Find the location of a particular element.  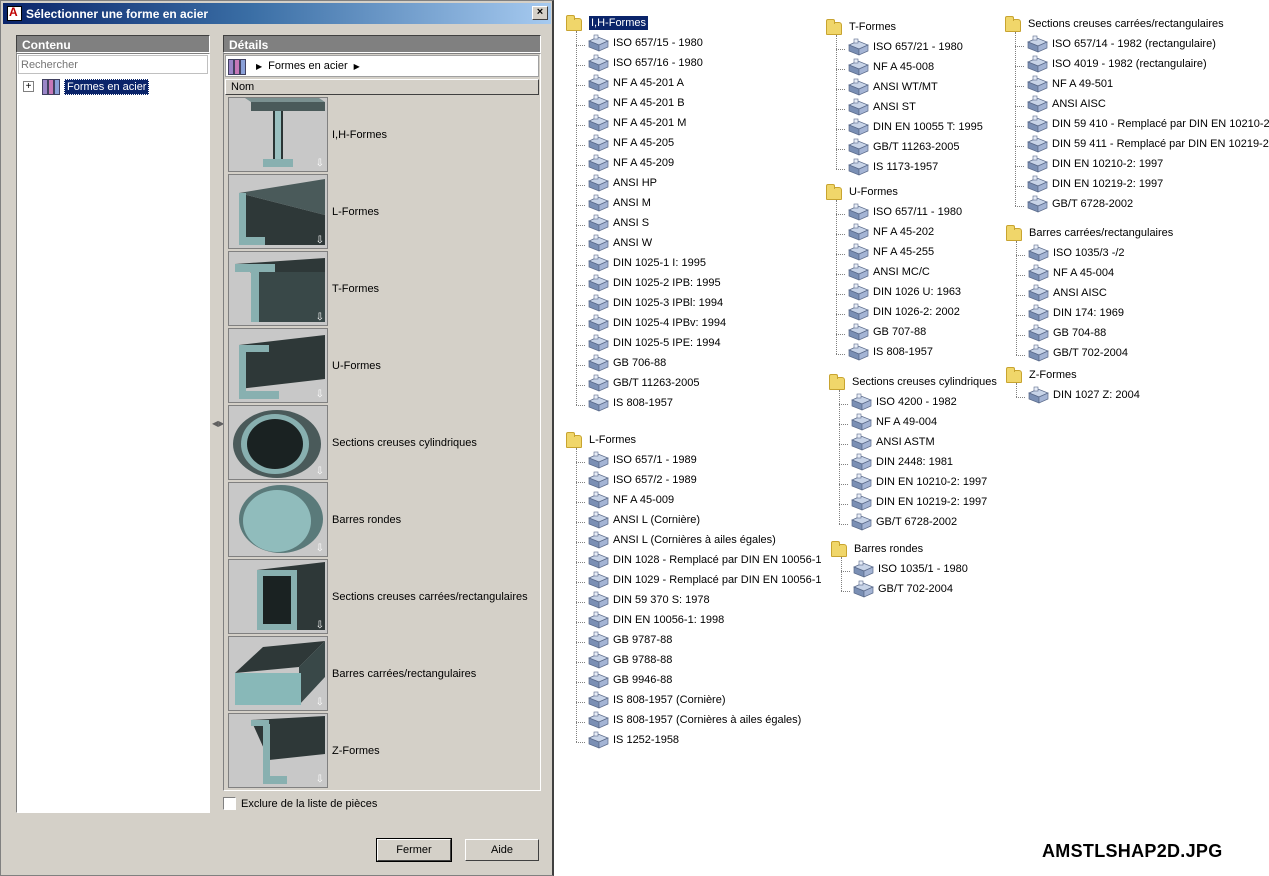

rect-tube-icon: ⇩ is located at coordinates (278, 596).